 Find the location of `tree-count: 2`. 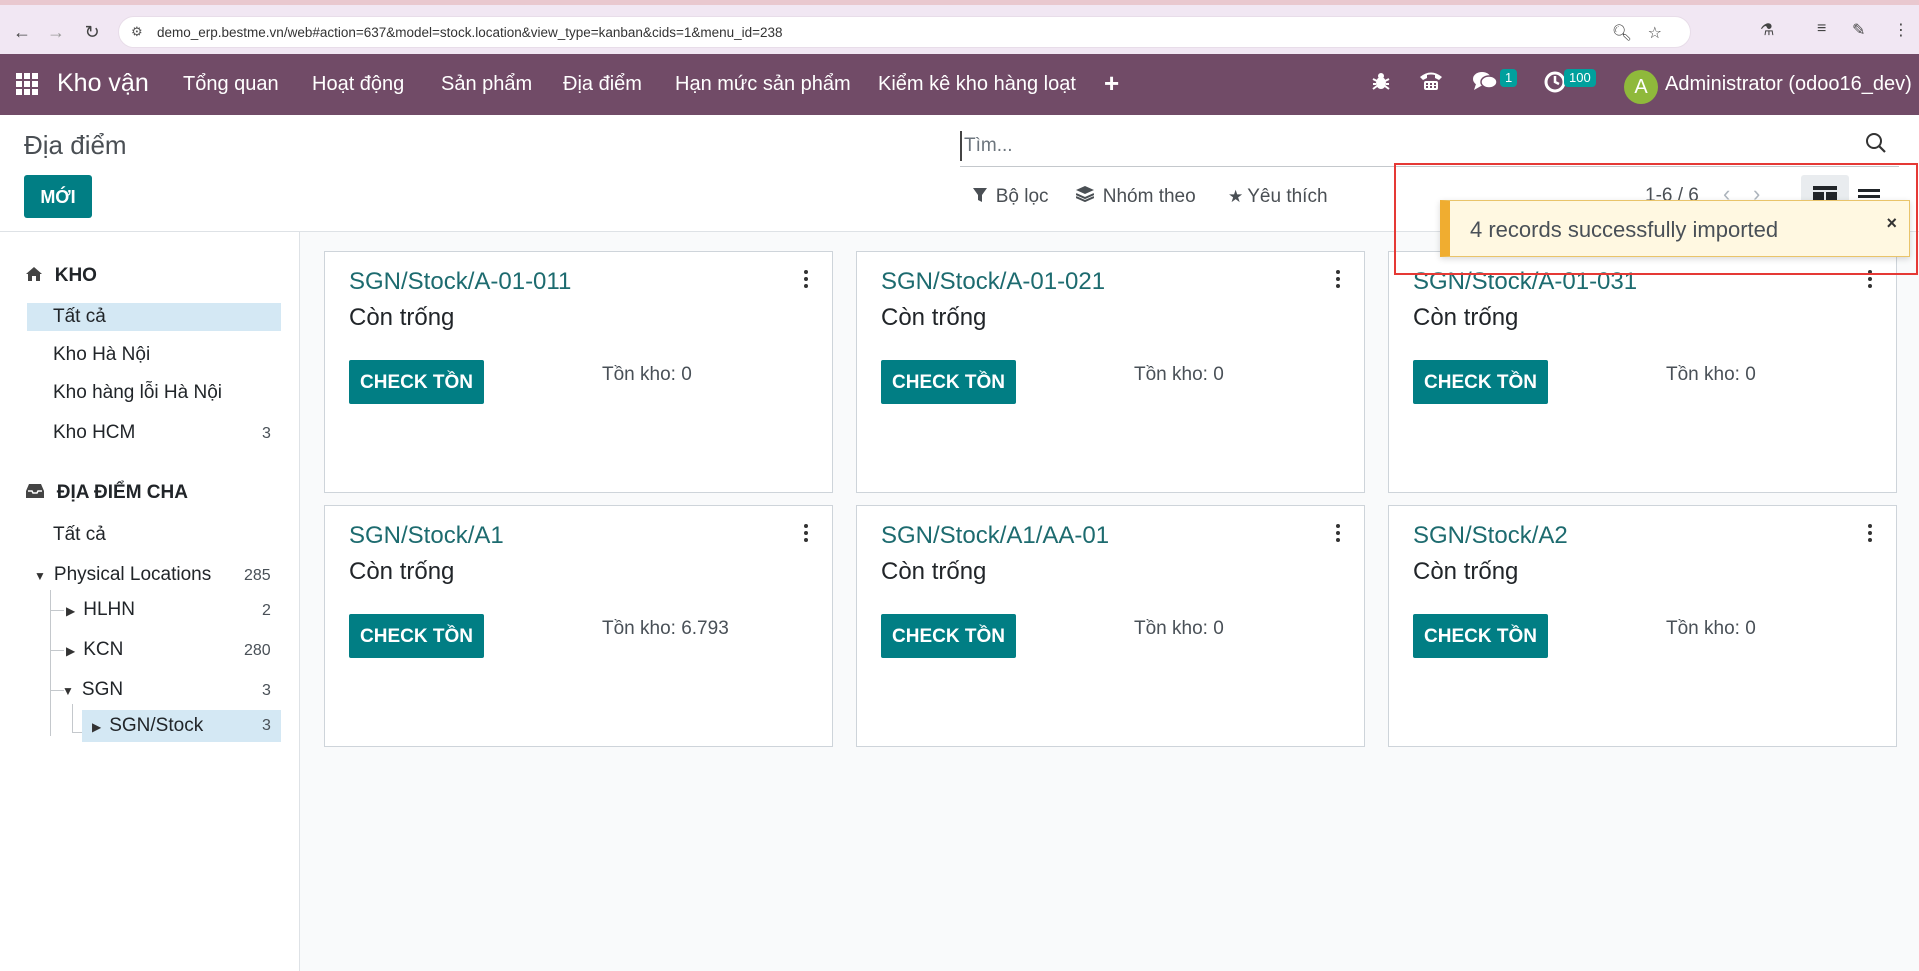

tree-count: 2 is located at coordinates (266, 610).